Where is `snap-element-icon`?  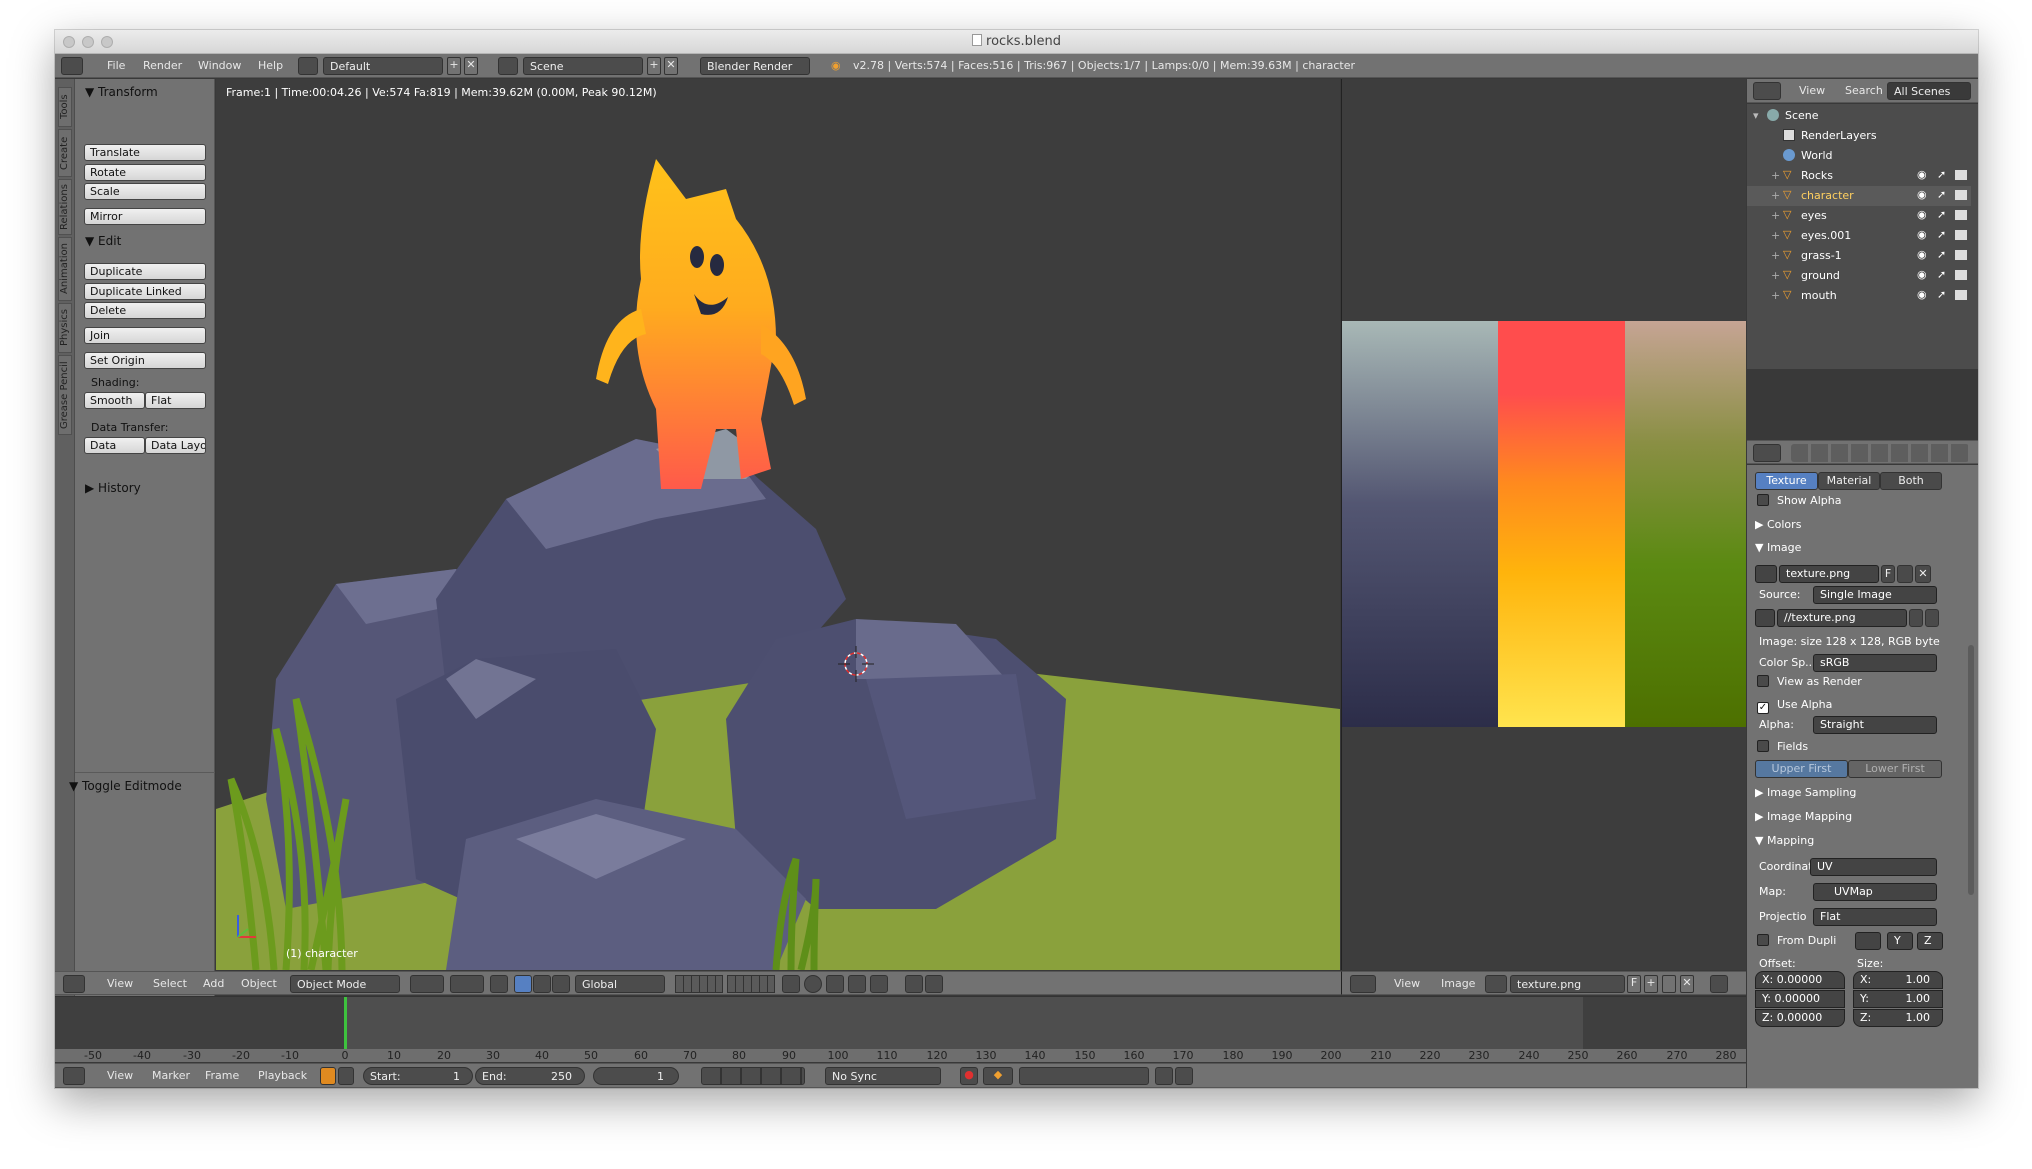 snap-element-icon is located at coordinates (857, 984).